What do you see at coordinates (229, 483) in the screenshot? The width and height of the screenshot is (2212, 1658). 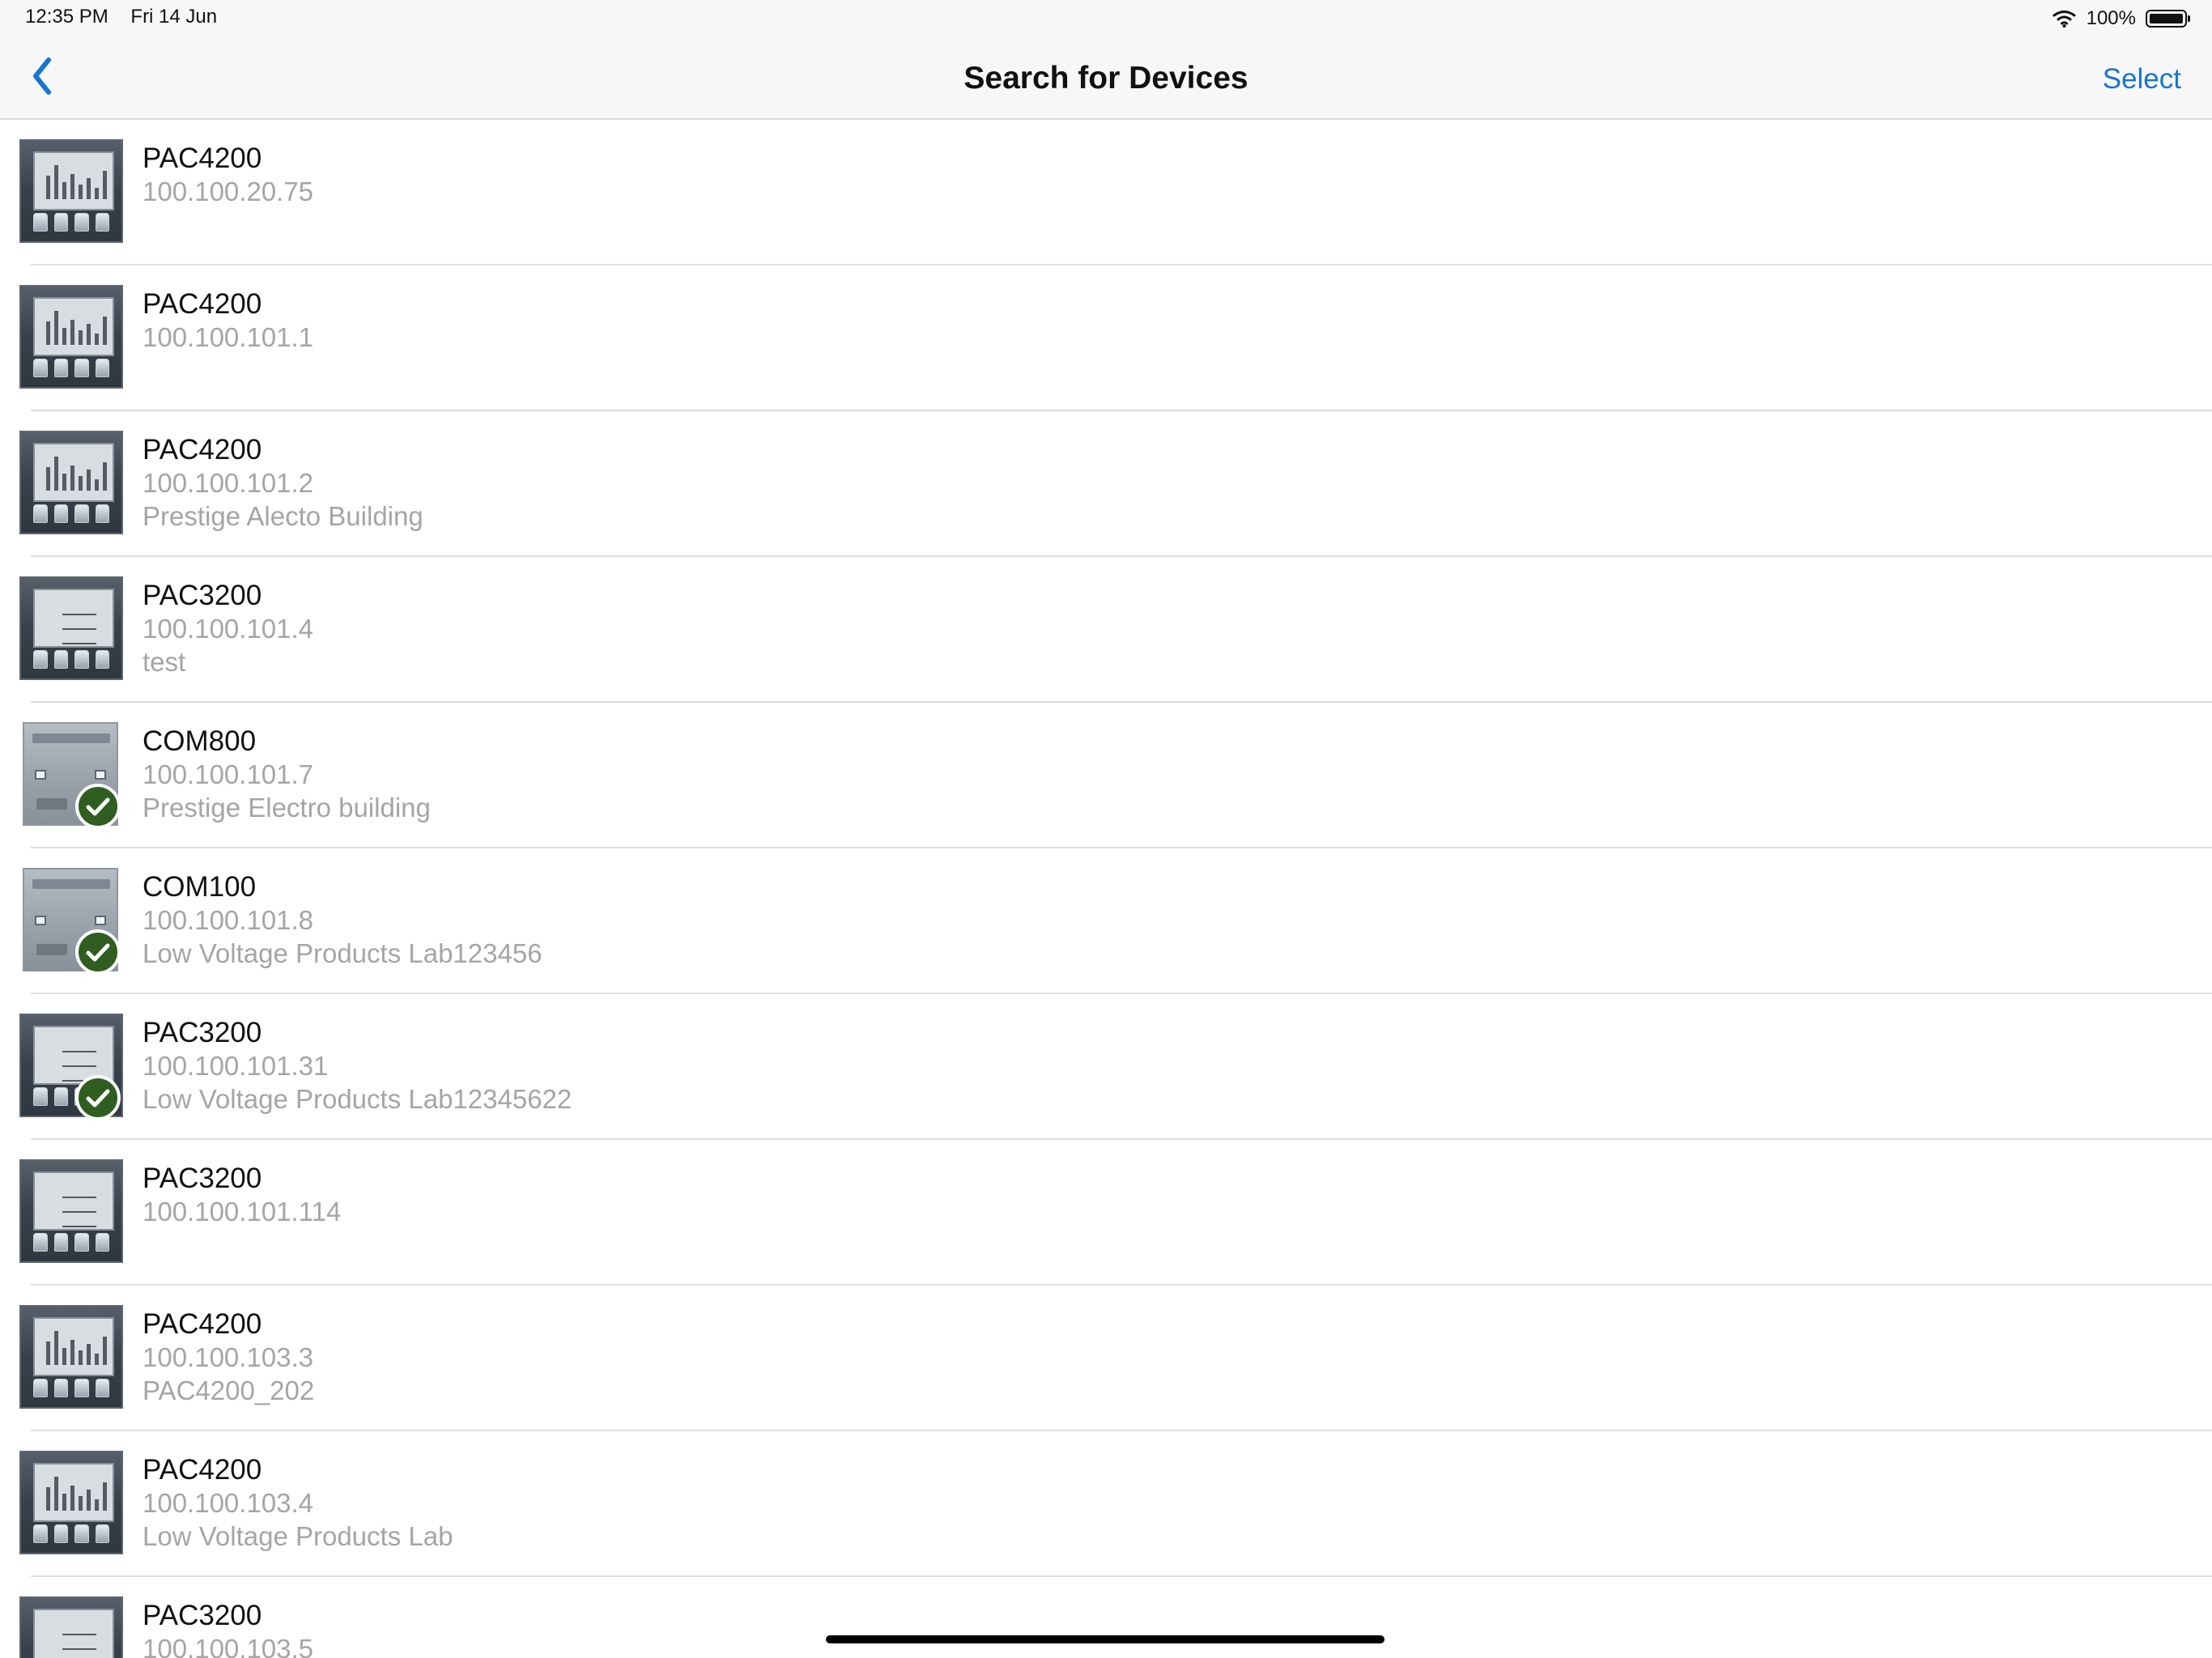 I see `device-ip-address: 100.100.101.2` at bounding box center [229, 483].